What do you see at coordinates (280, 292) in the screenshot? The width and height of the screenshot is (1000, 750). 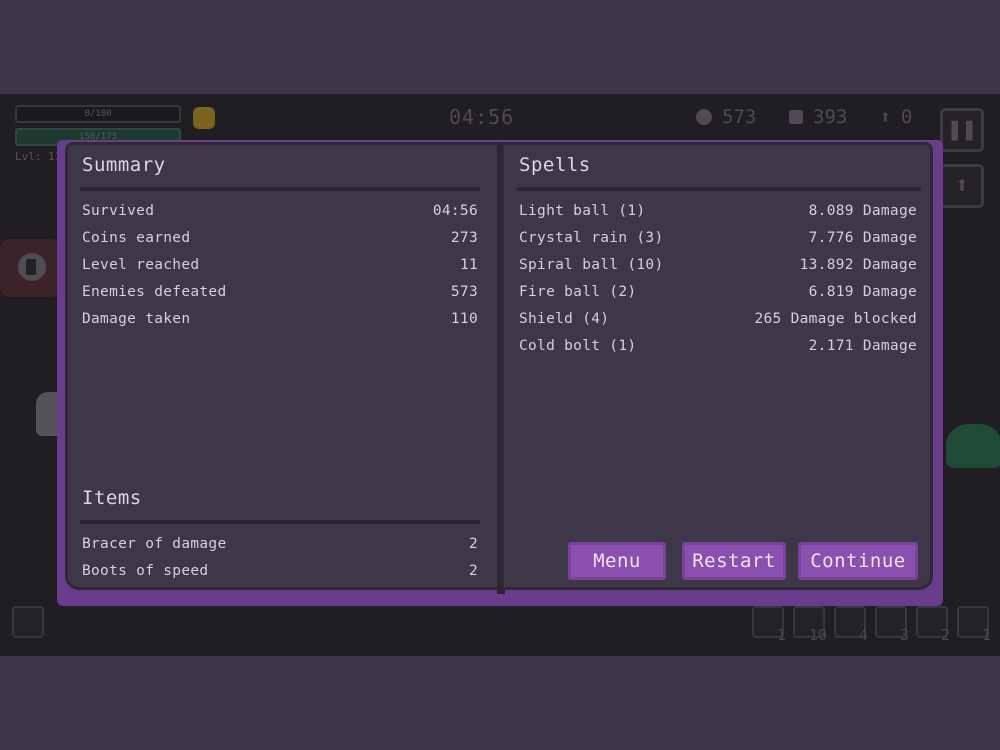 I see `summary-row: Enemies defeated 573` at bounding box center [280, 292].